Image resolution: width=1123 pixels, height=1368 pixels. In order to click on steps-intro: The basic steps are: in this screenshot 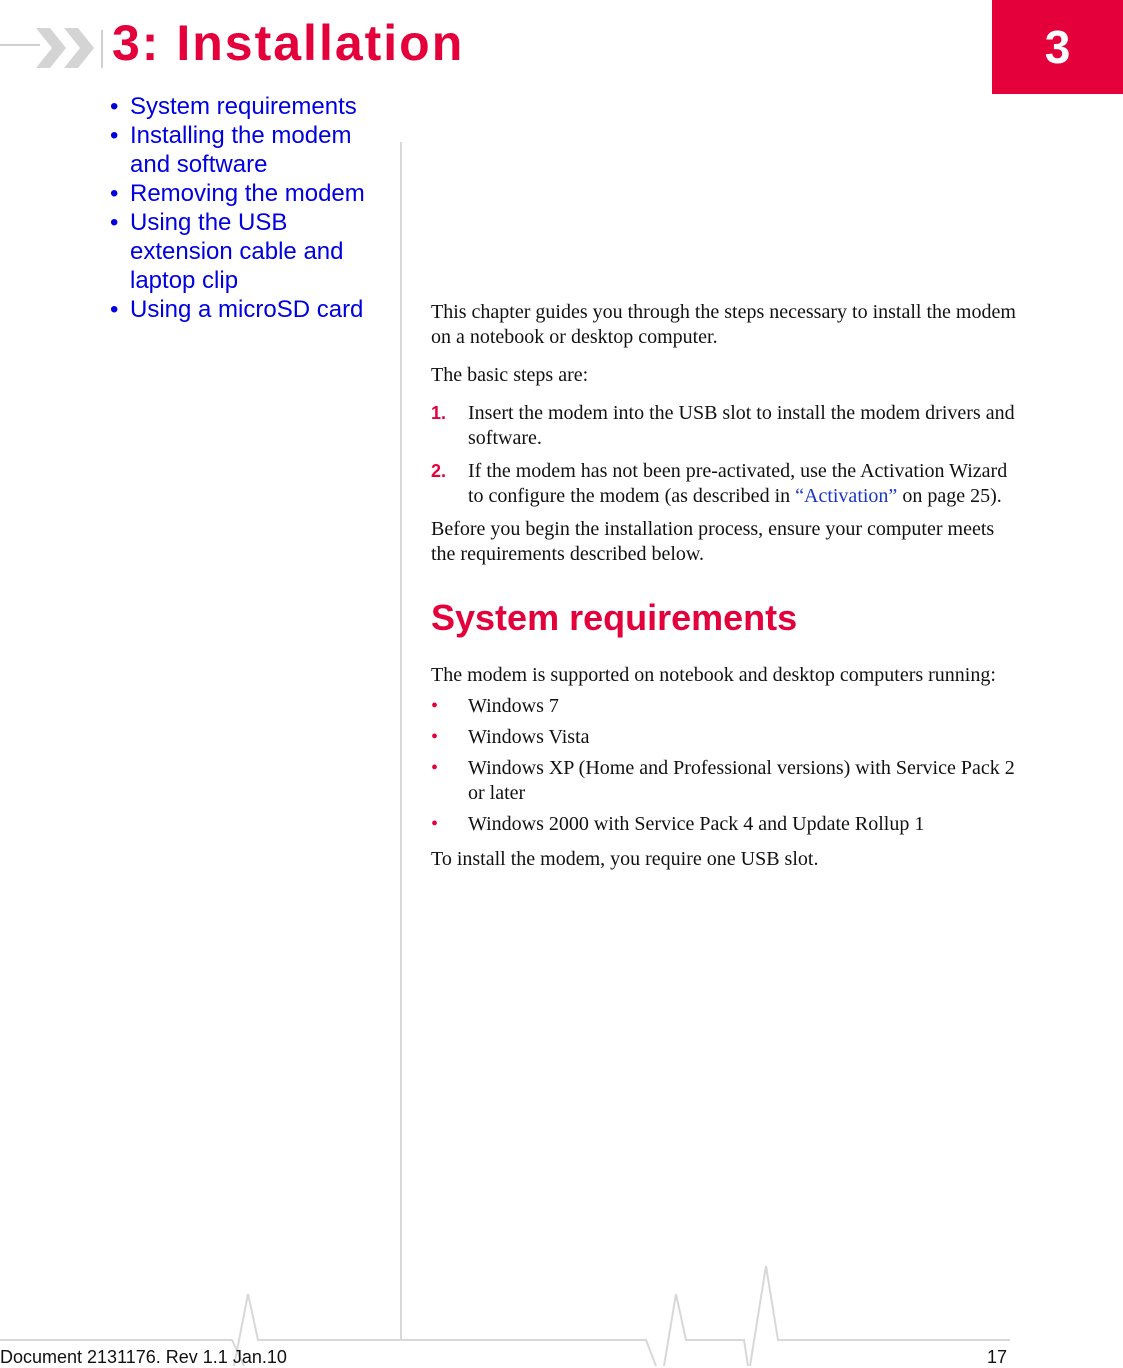, I will do `click(510, 375)`.